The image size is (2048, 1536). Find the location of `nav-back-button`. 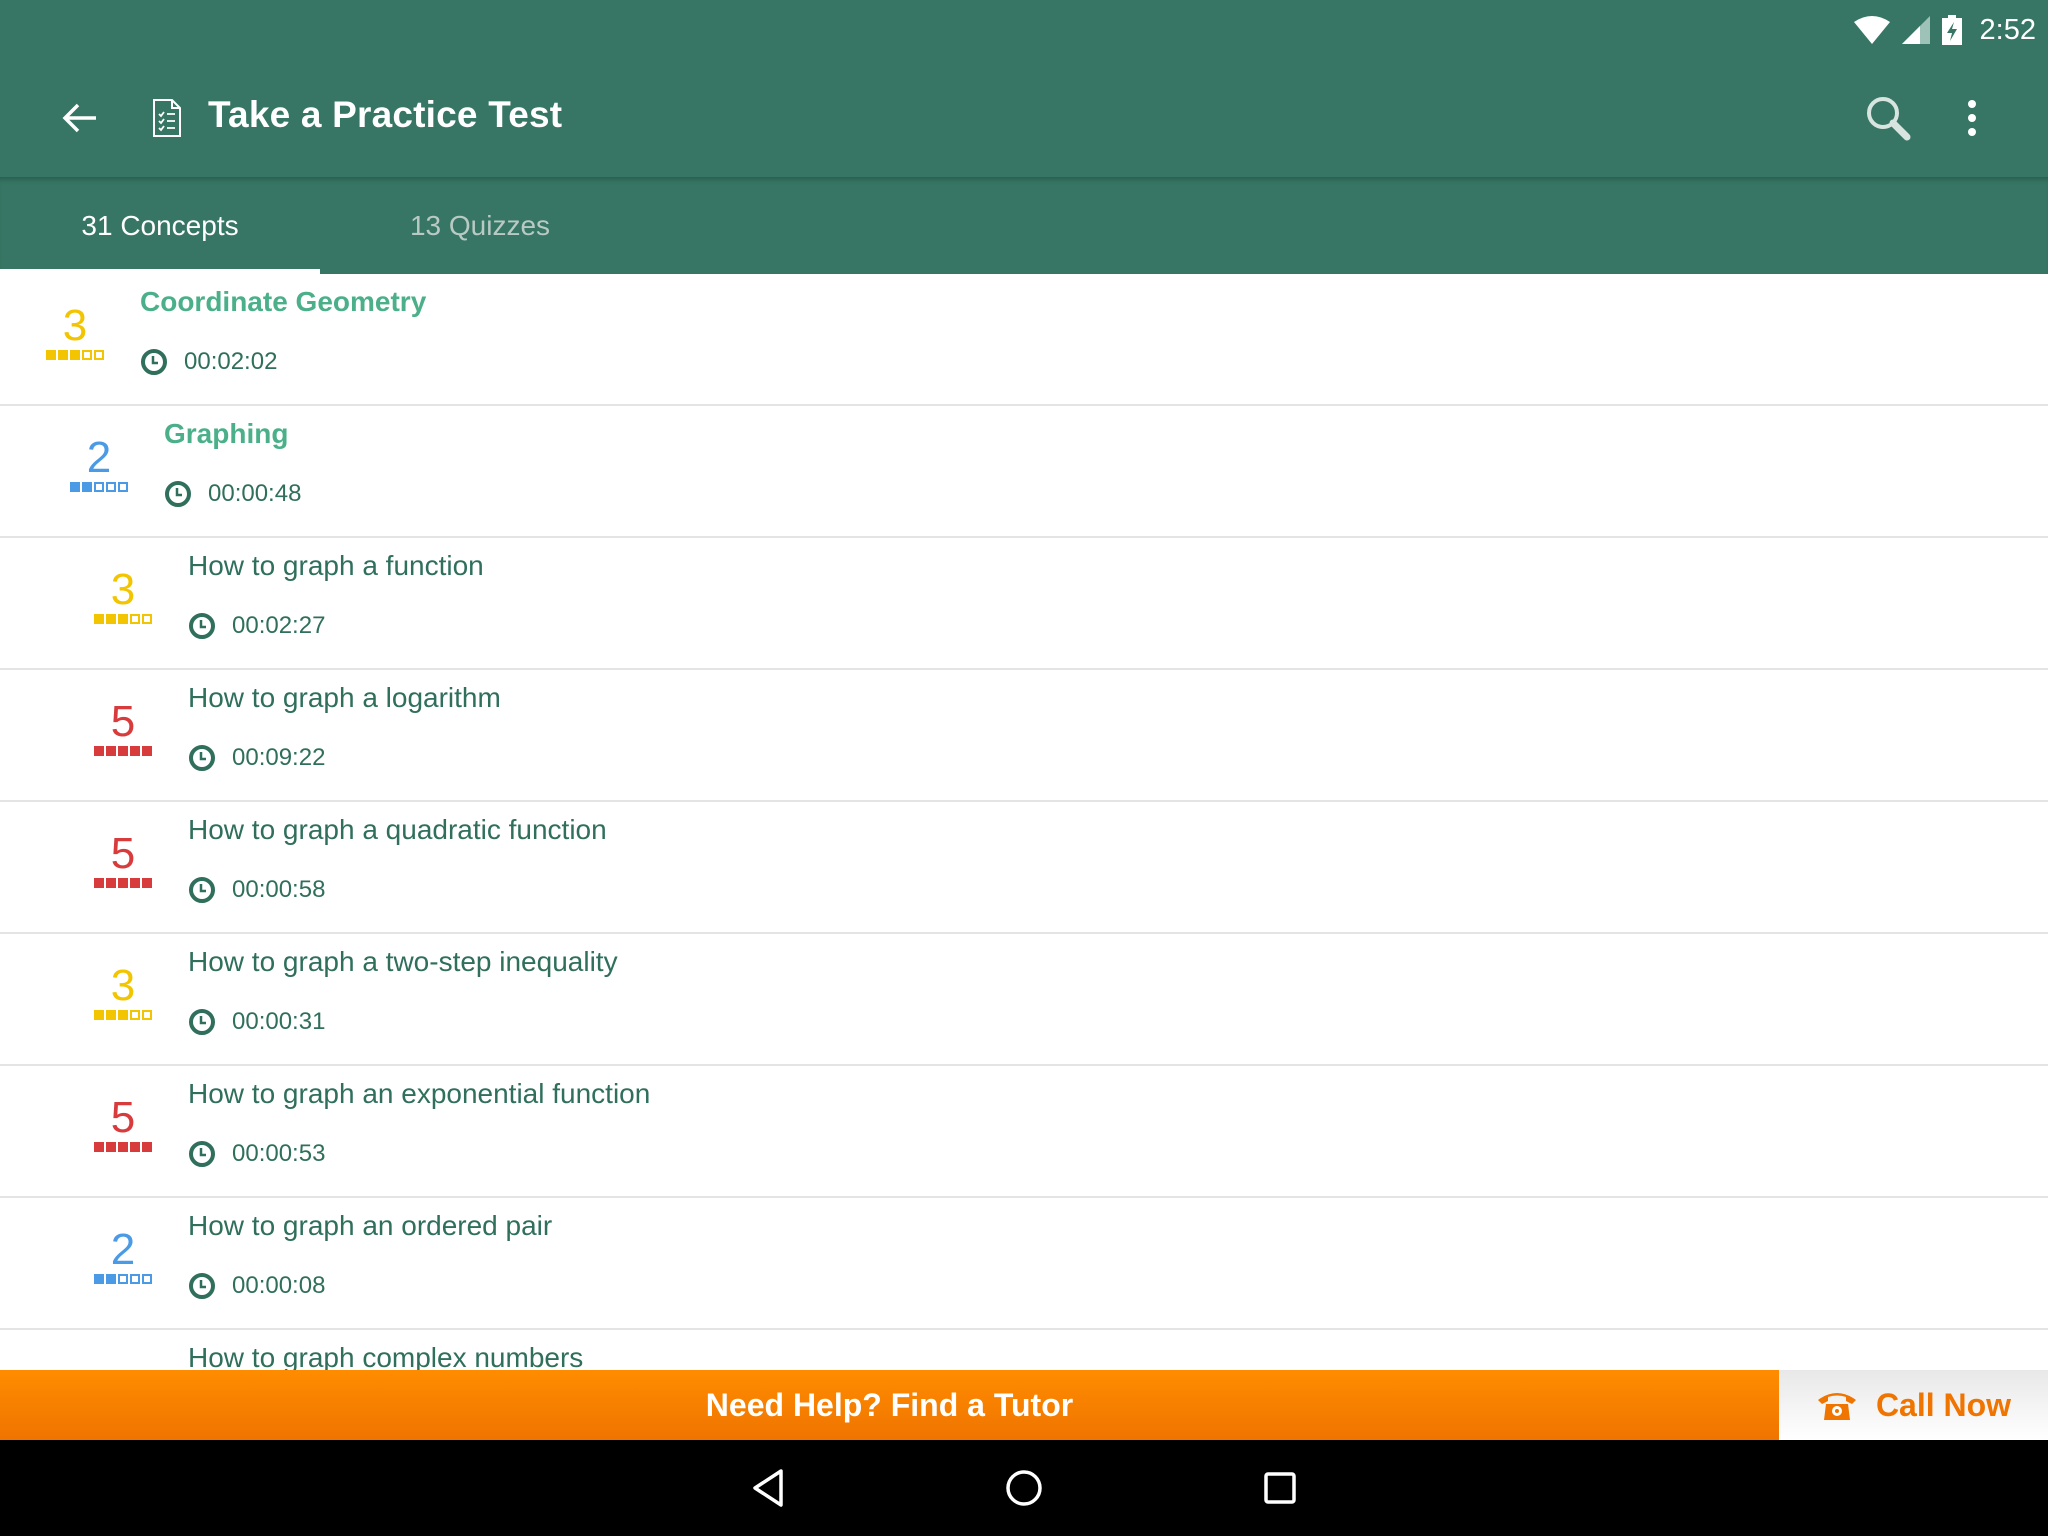

nav-back-button is located at coordinates (768, 1488).